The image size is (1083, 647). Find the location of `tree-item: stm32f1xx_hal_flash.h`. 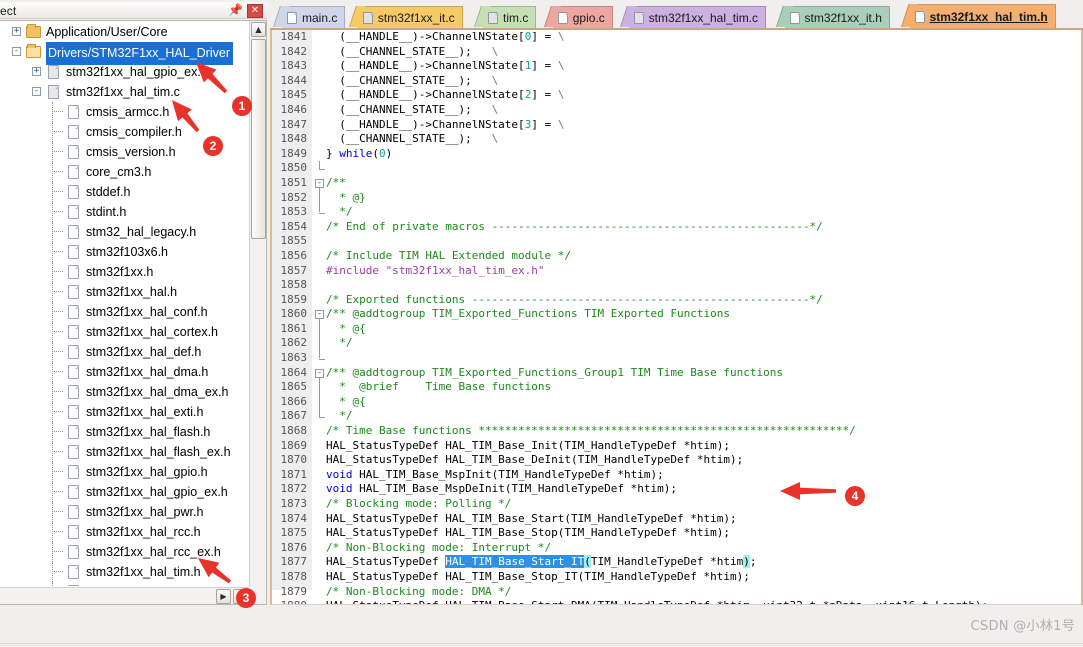

tree-item: stm32f1xx_hal_flash.h is located at coordinates (124, 432).